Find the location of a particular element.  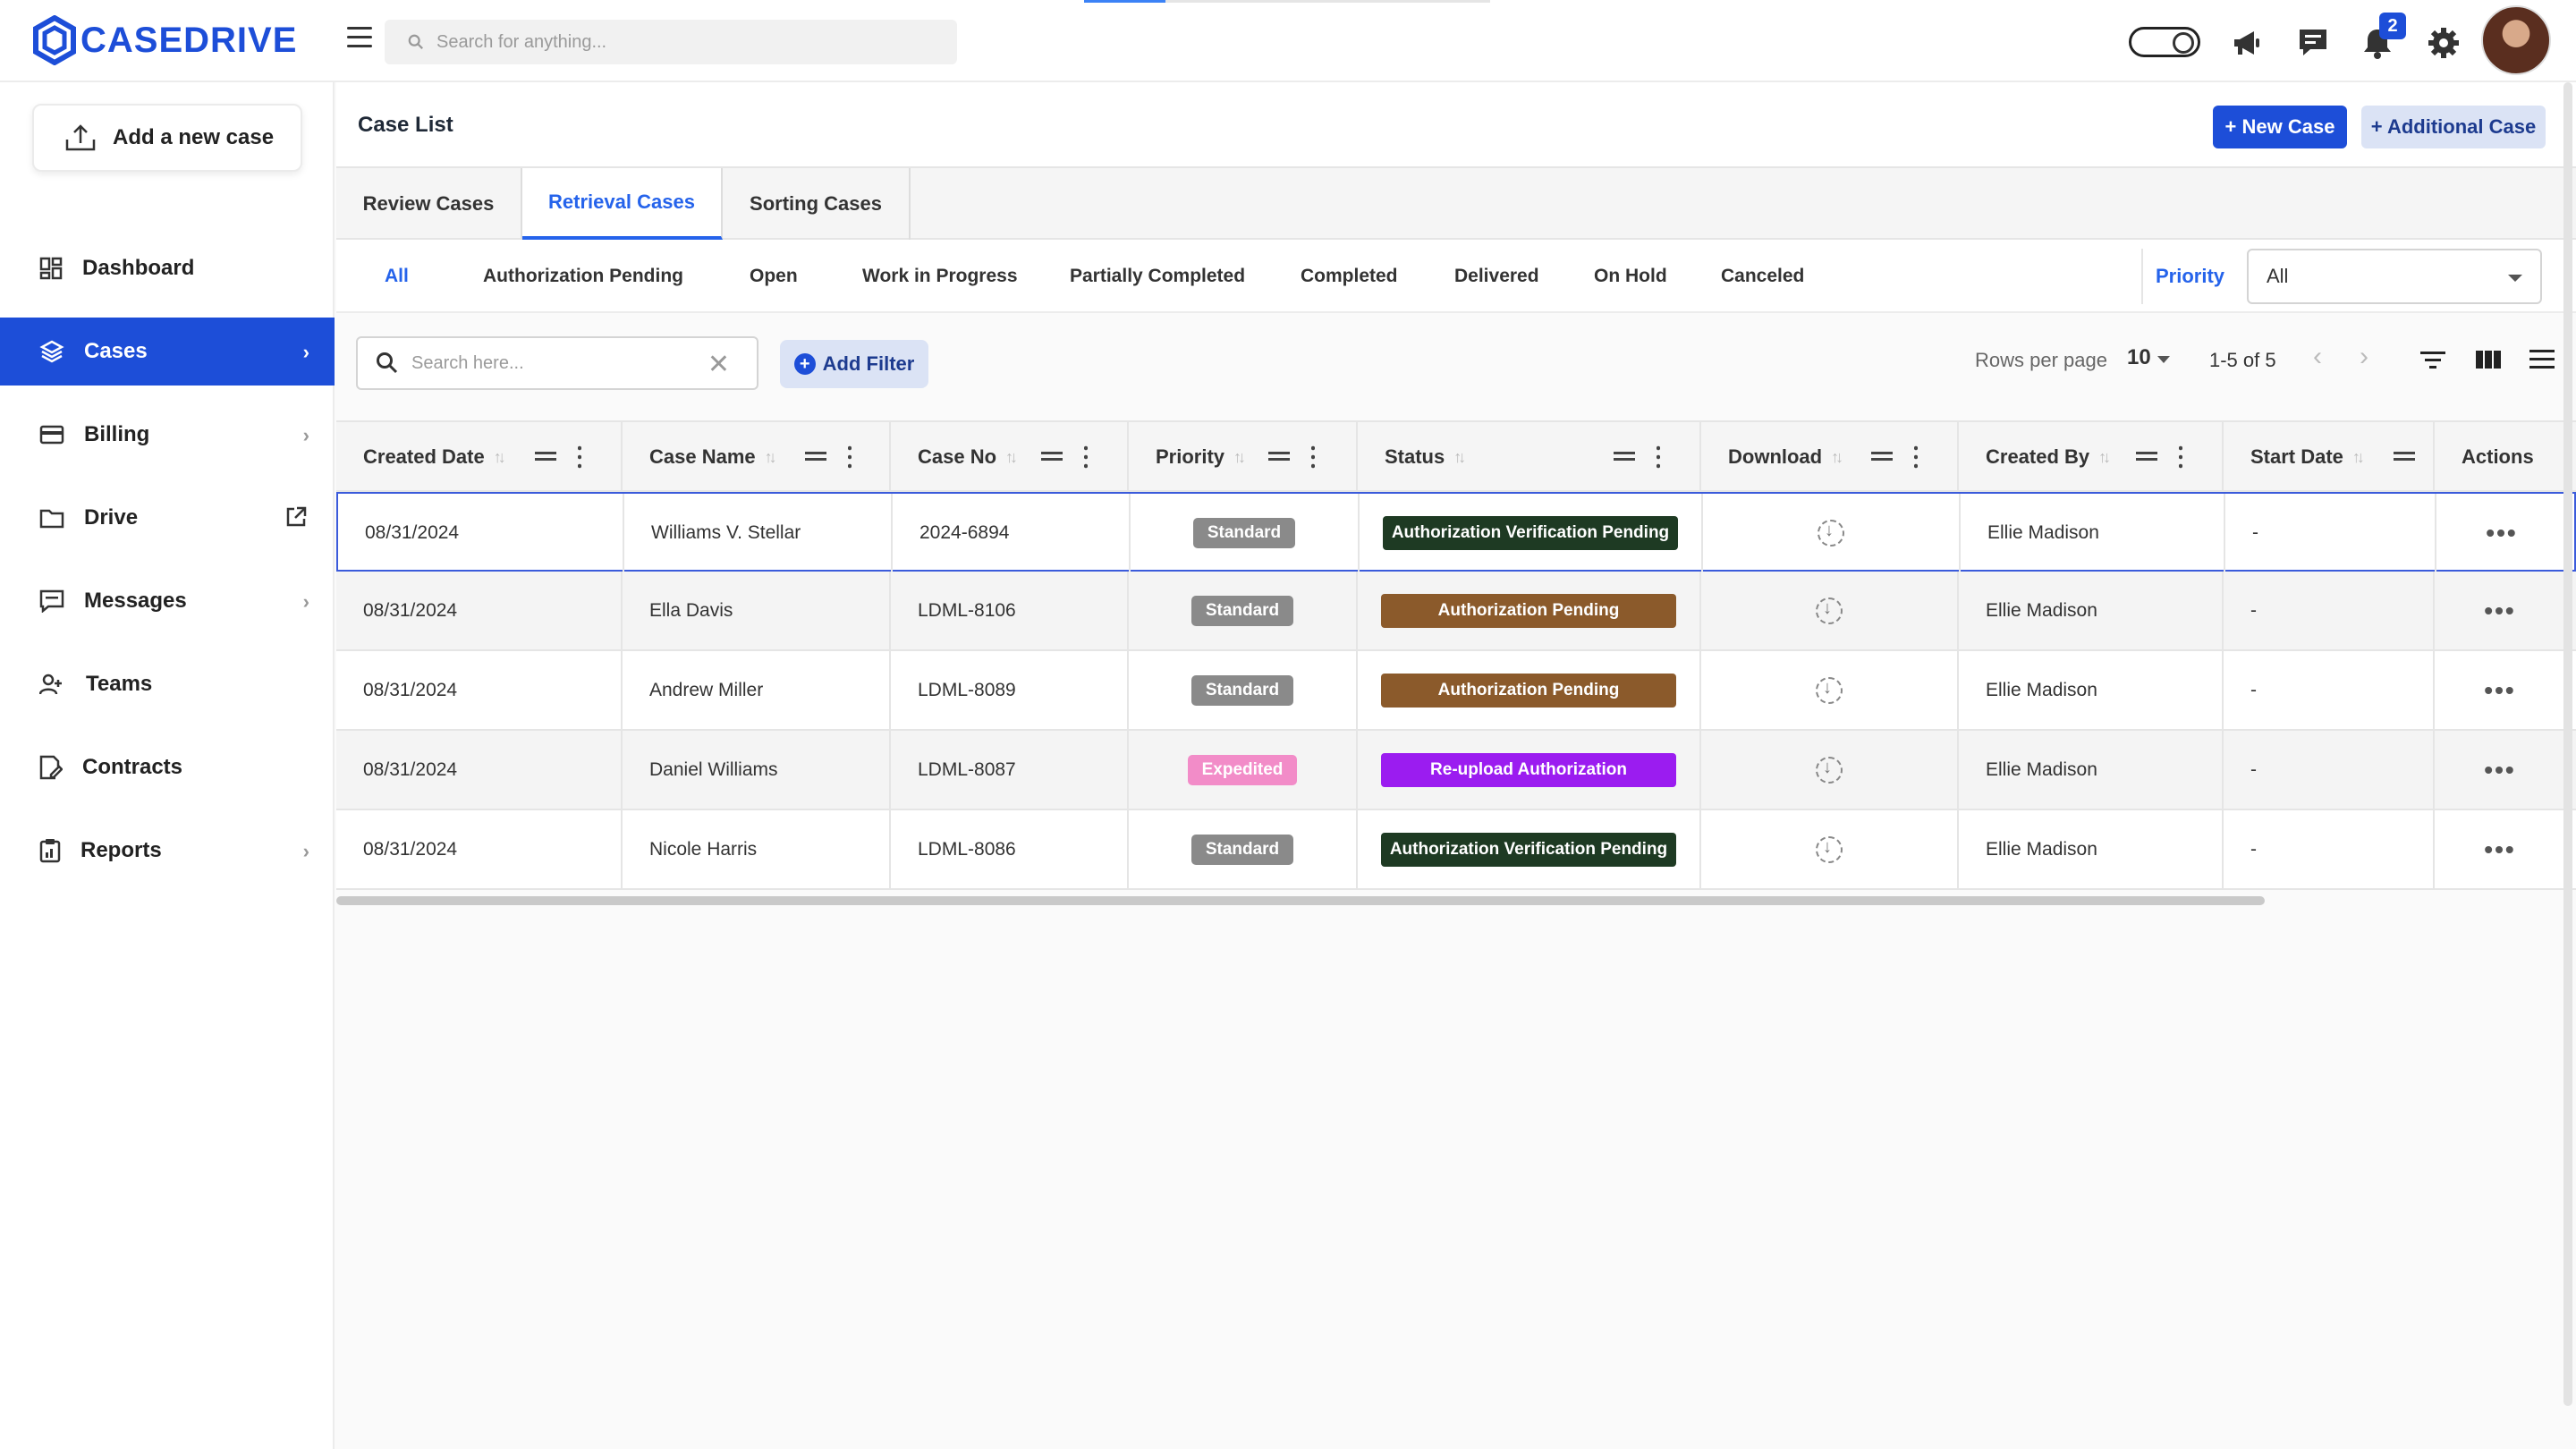

priority-badge: Standard is located at coordinates (1242, 690).